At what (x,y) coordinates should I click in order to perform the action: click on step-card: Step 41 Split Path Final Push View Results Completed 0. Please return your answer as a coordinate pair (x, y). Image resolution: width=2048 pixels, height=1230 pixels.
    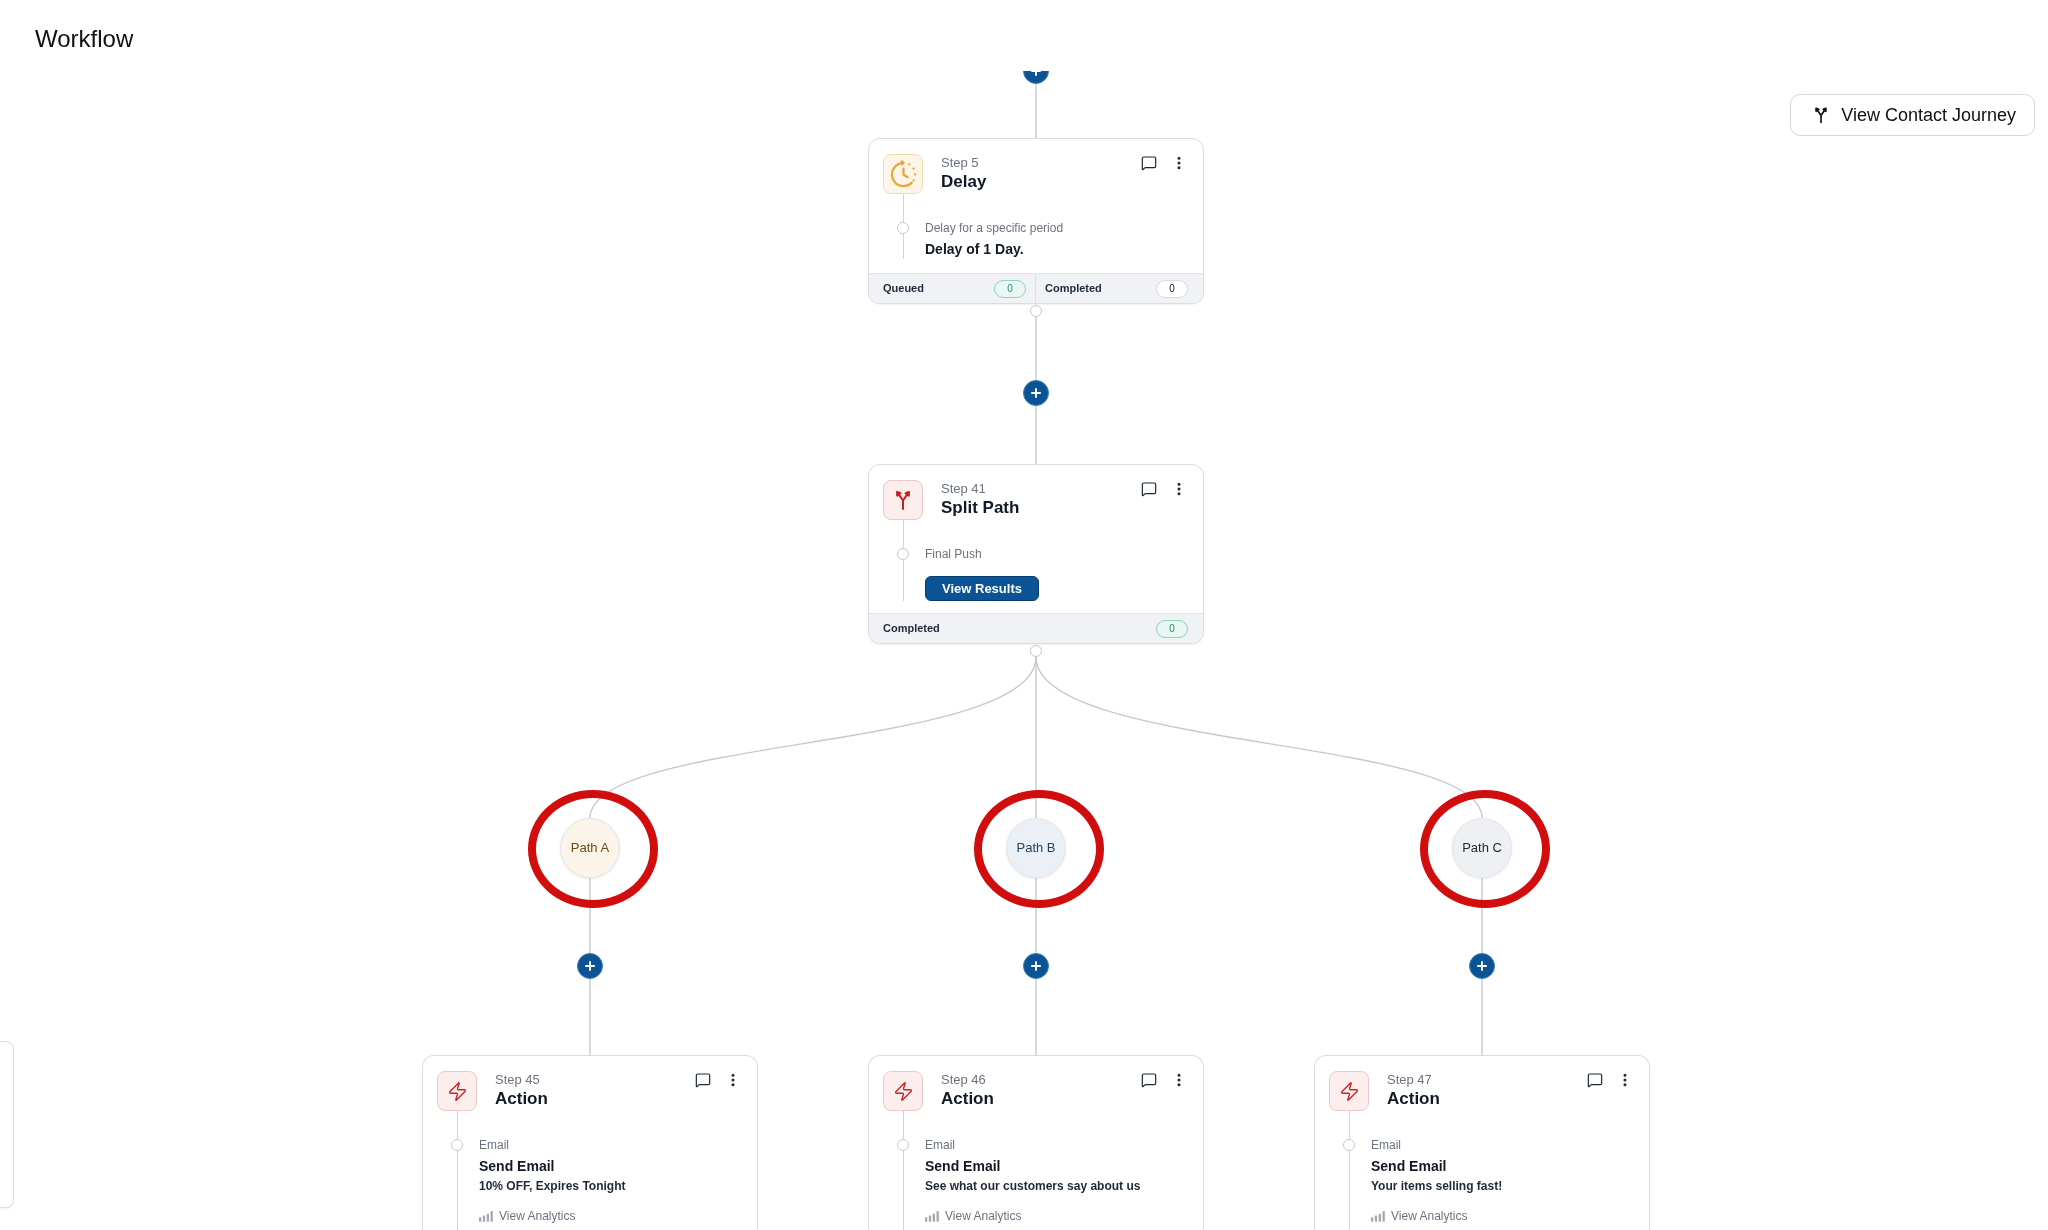
    Looking at the image, I should click on (1036, 554).